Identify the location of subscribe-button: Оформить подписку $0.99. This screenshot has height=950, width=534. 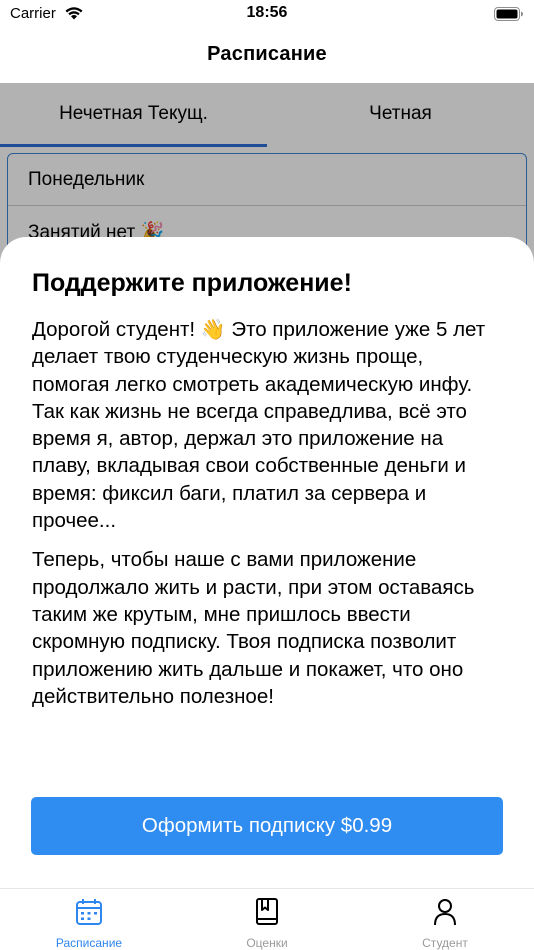
(267, 826).